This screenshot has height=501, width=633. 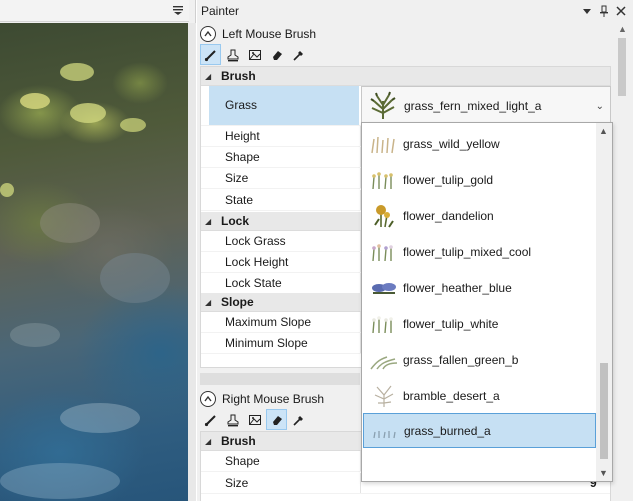 I want to click on dandelion-thumb-icon, so click(x=384, y=216).